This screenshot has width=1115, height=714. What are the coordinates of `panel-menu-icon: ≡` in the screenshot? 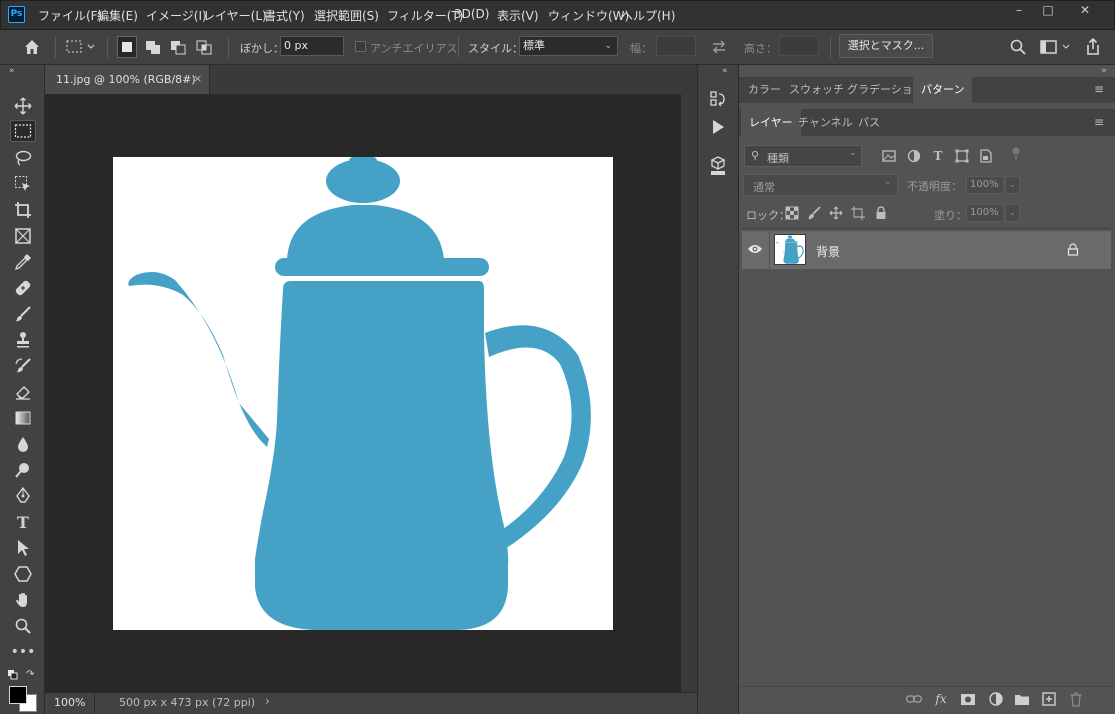 It's located at (1099, 89).